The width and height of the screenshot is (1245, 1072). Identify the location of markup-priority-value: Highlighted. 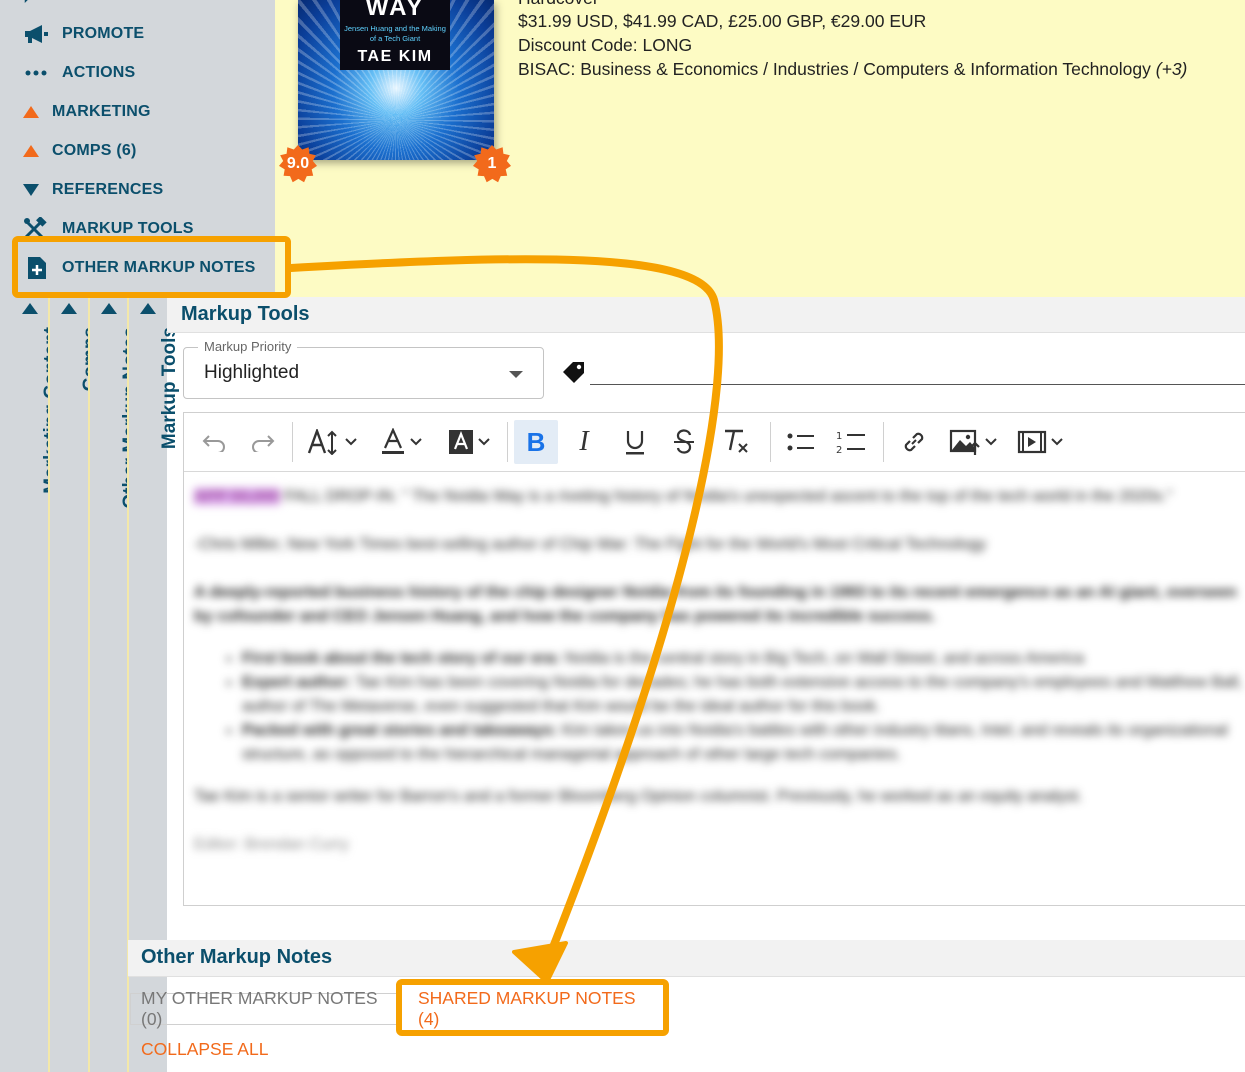
(252, 372).